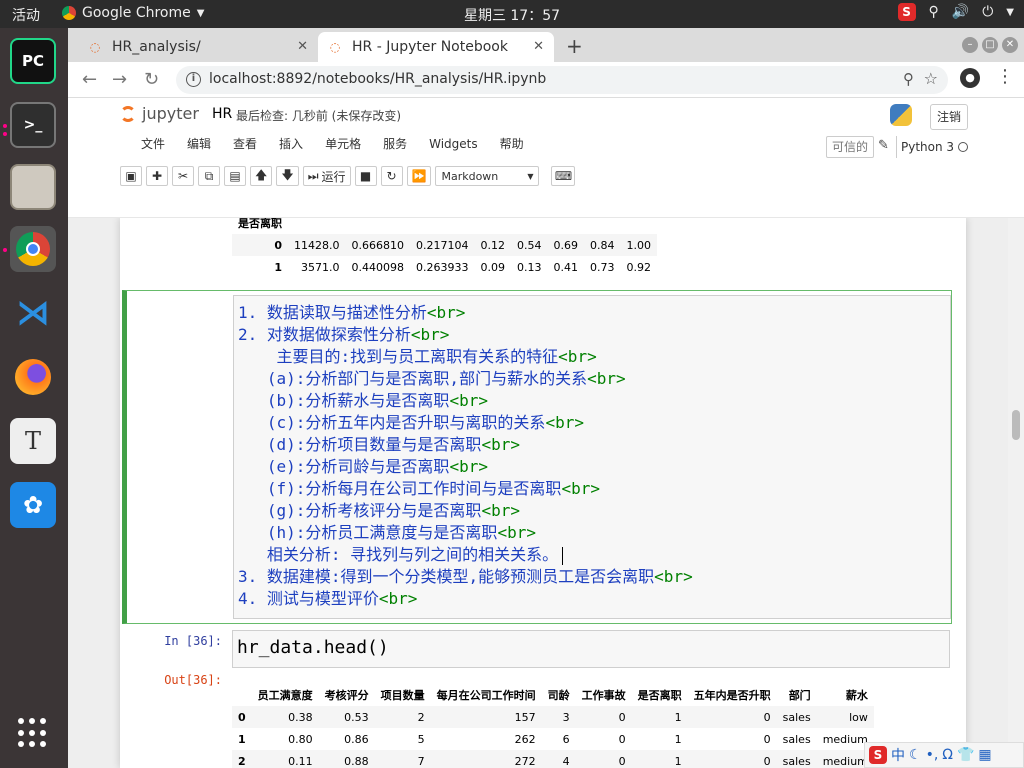 The image size is (1024, 768). I want to click on menu-help: 帮助, so click(512, 144).